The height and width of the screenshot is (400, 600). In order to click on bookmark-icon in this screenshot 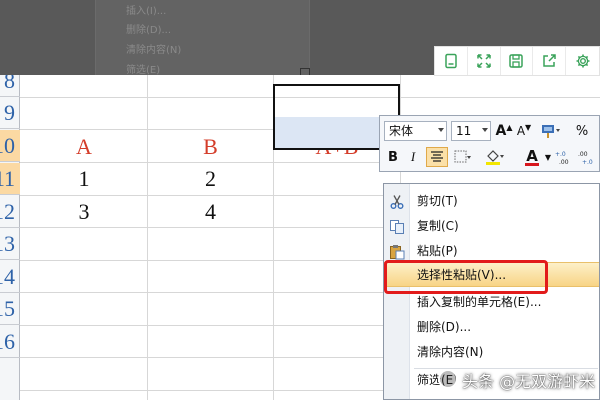, I will do `click(451, 61)`.